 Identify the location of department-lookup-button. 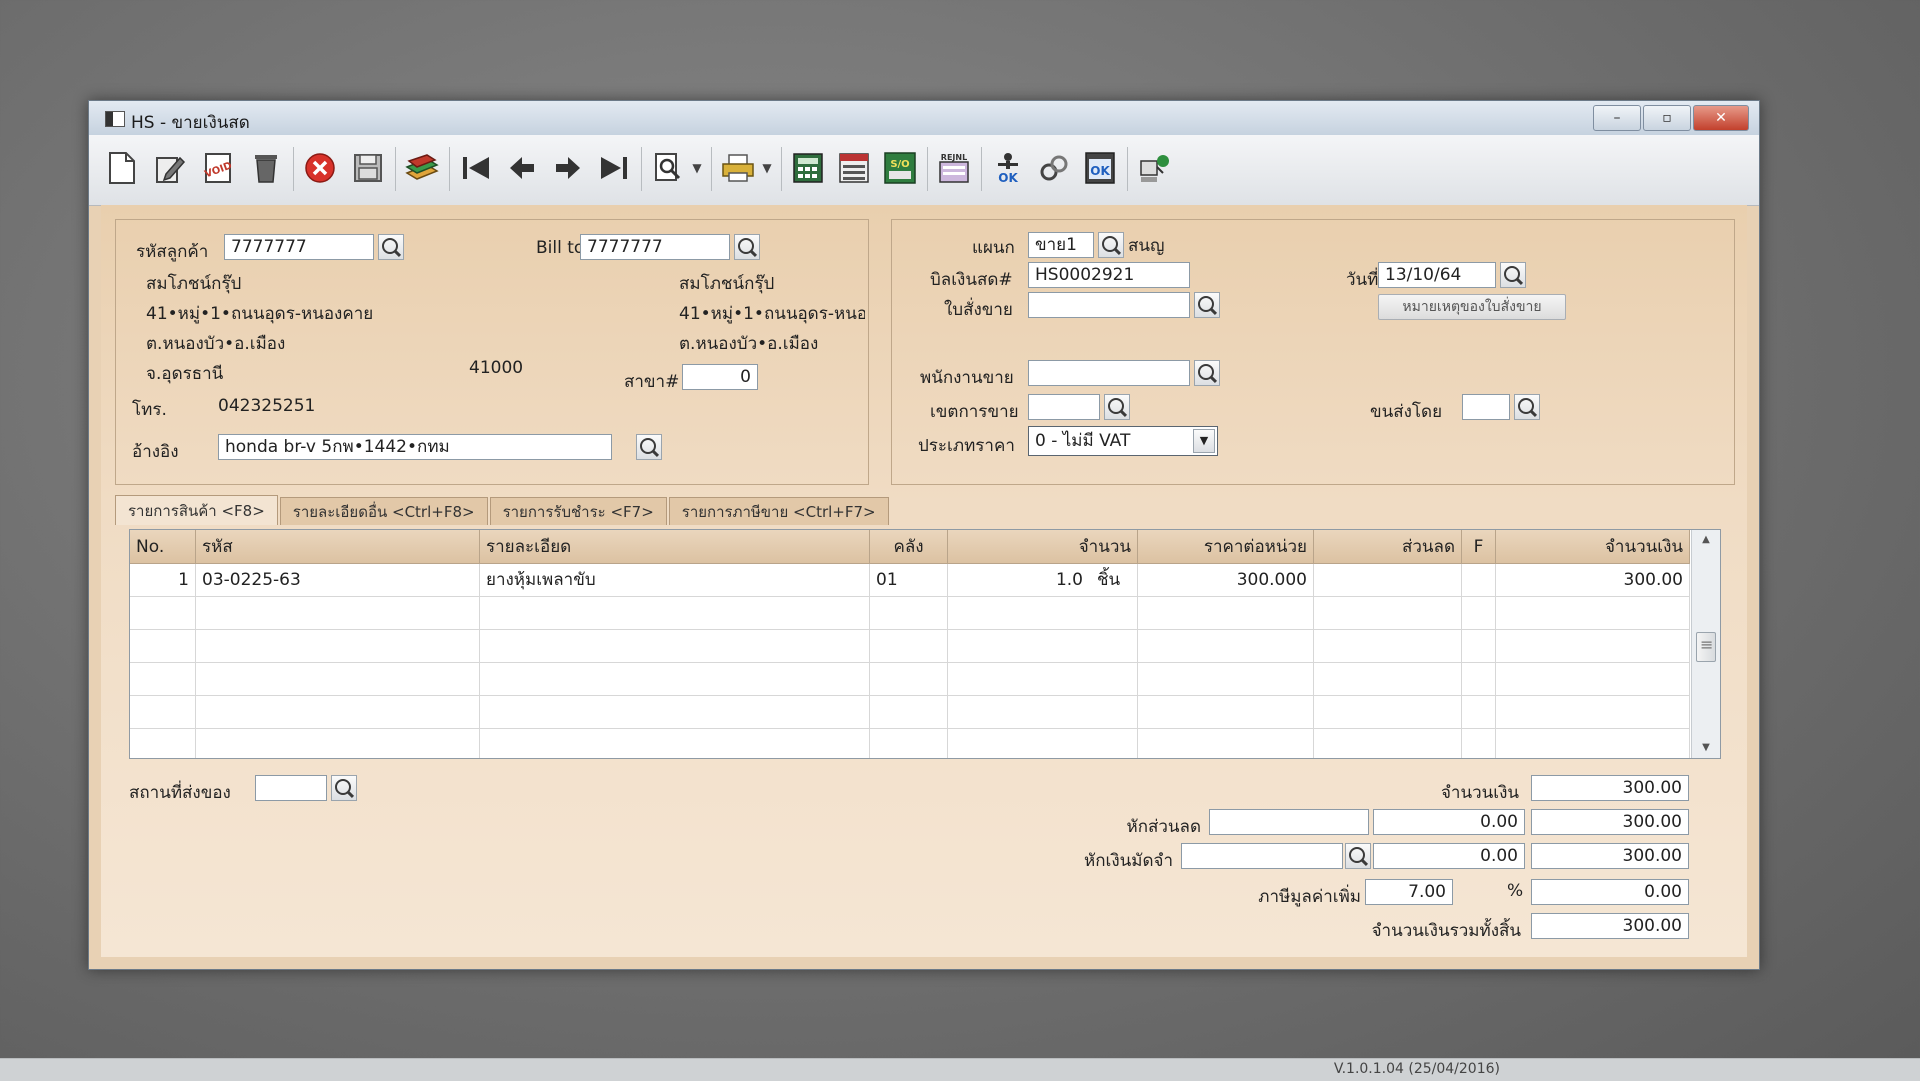
(1111, 245).